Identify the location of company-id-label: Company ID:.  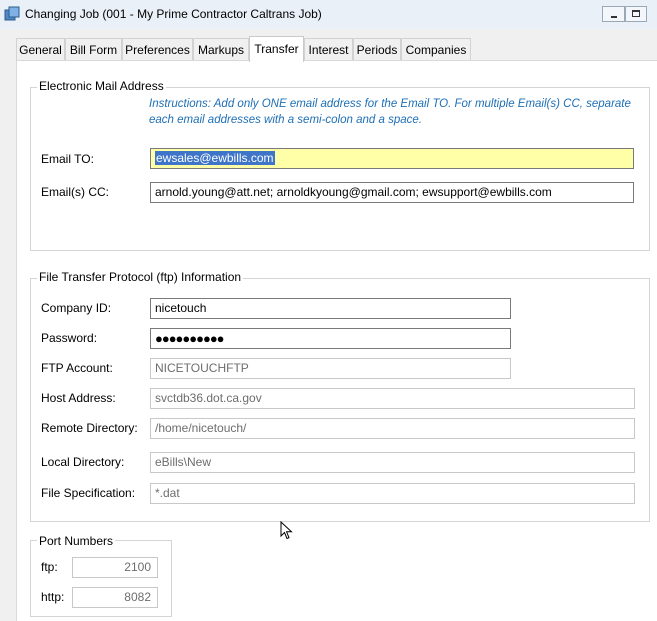
(76, 308).